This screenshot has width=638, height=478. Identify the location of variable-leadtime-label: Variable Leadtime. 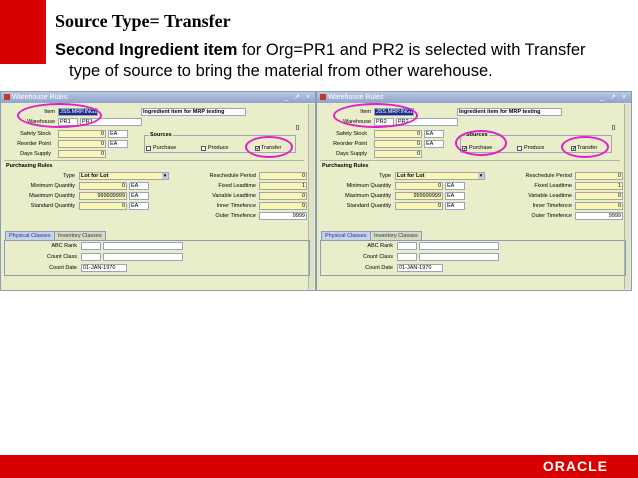
(550, 196).